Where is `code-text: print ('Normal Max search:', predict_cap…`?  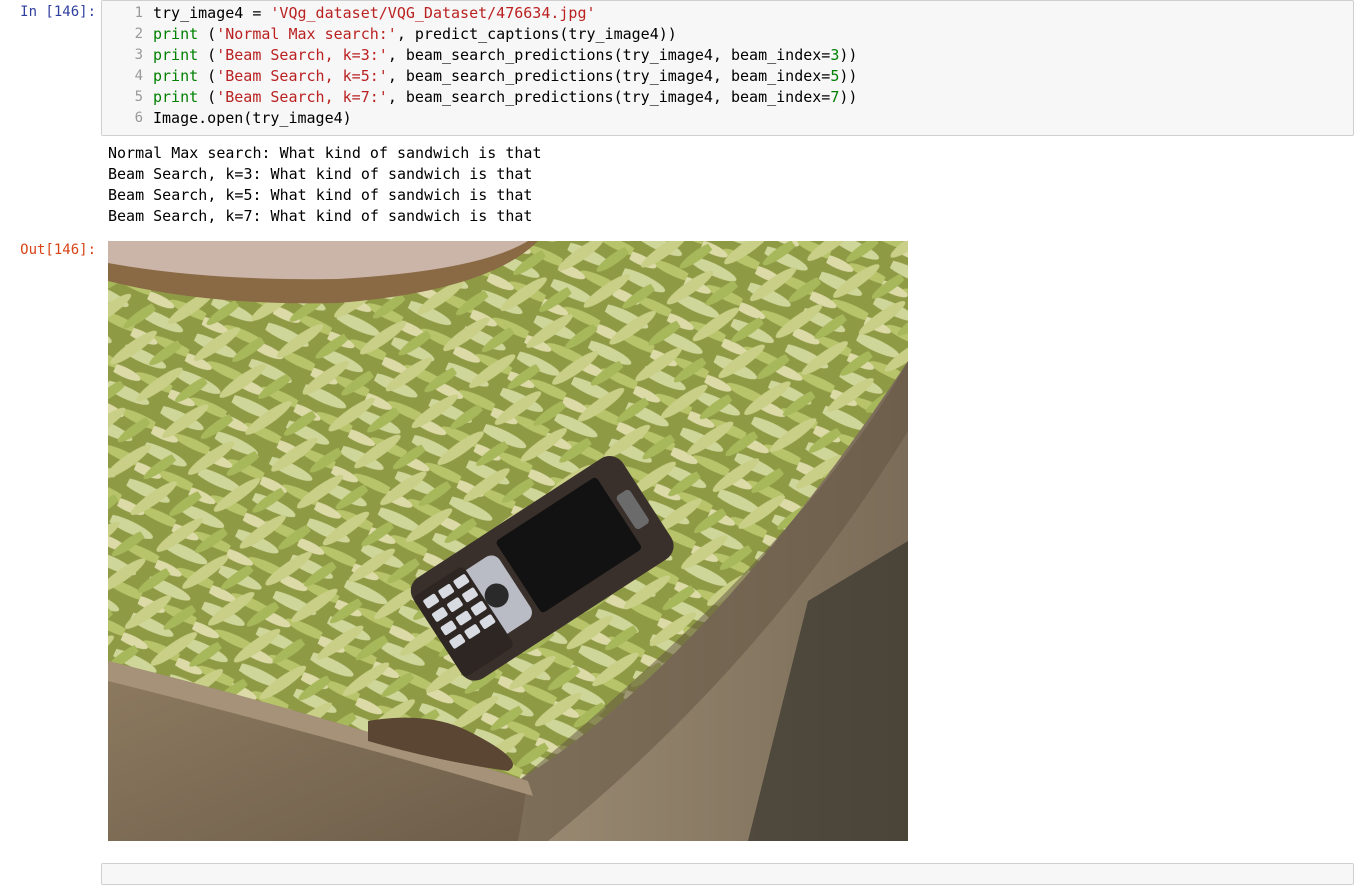 code-text: print ('Normal Max search:', predict_cap… is located at coordinates (415, 34).